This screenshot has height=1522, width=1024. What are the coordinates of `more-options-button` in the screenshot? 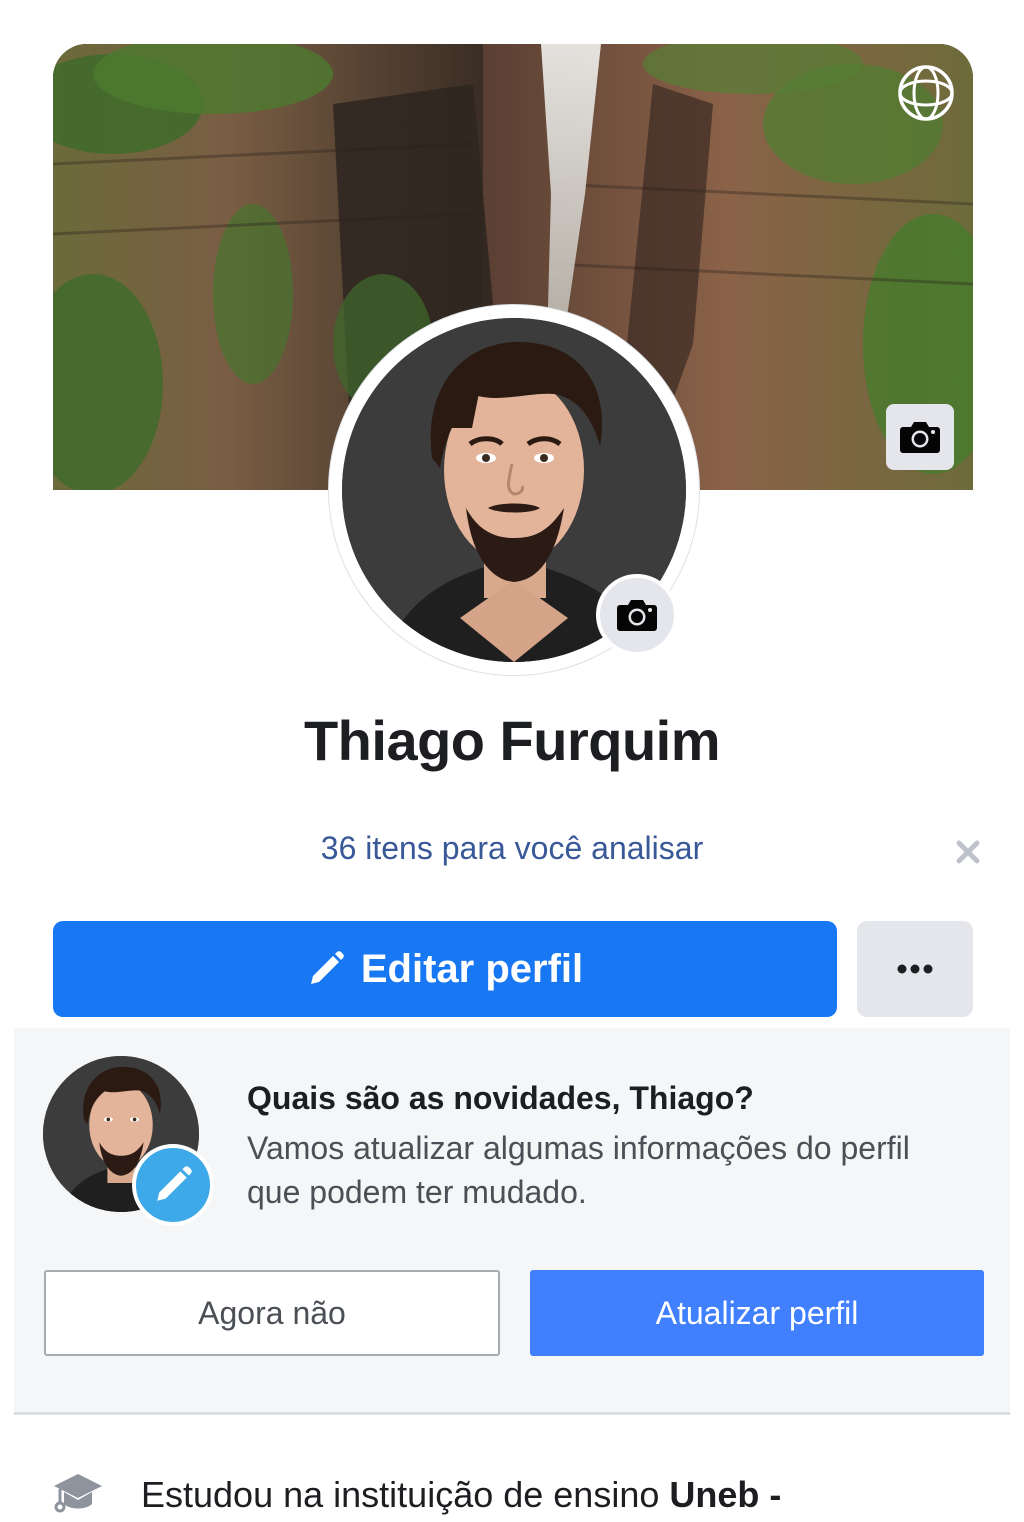 It's located at (915, 969).